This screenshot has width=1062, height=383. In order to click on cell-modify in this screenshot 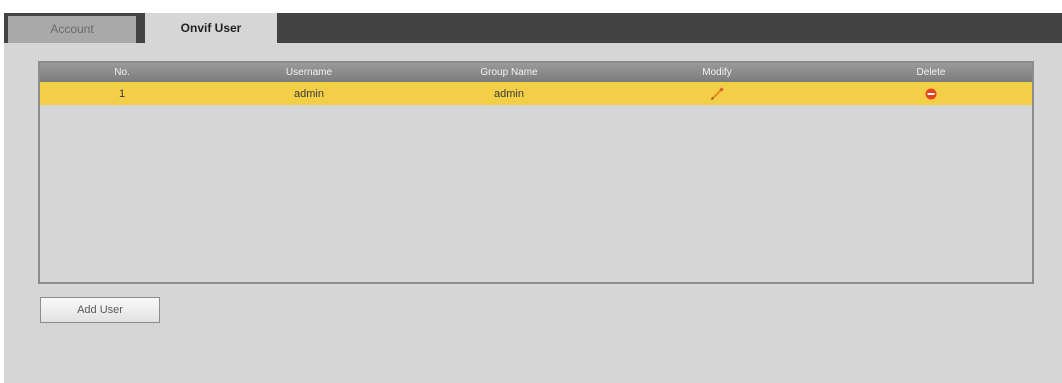, I will do `click(717, 93)`.